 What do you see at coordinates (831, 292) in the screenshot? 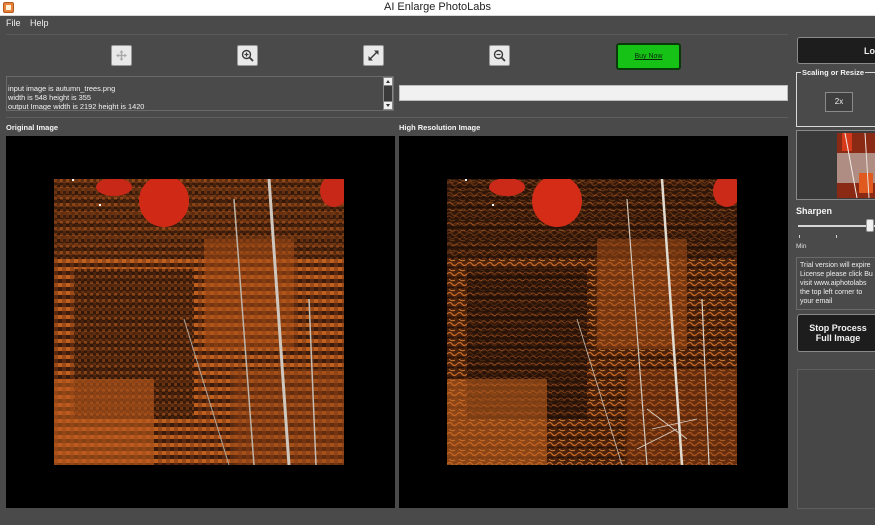
I see `trial-line: the top left corner to` at bounding box center [831, 292].